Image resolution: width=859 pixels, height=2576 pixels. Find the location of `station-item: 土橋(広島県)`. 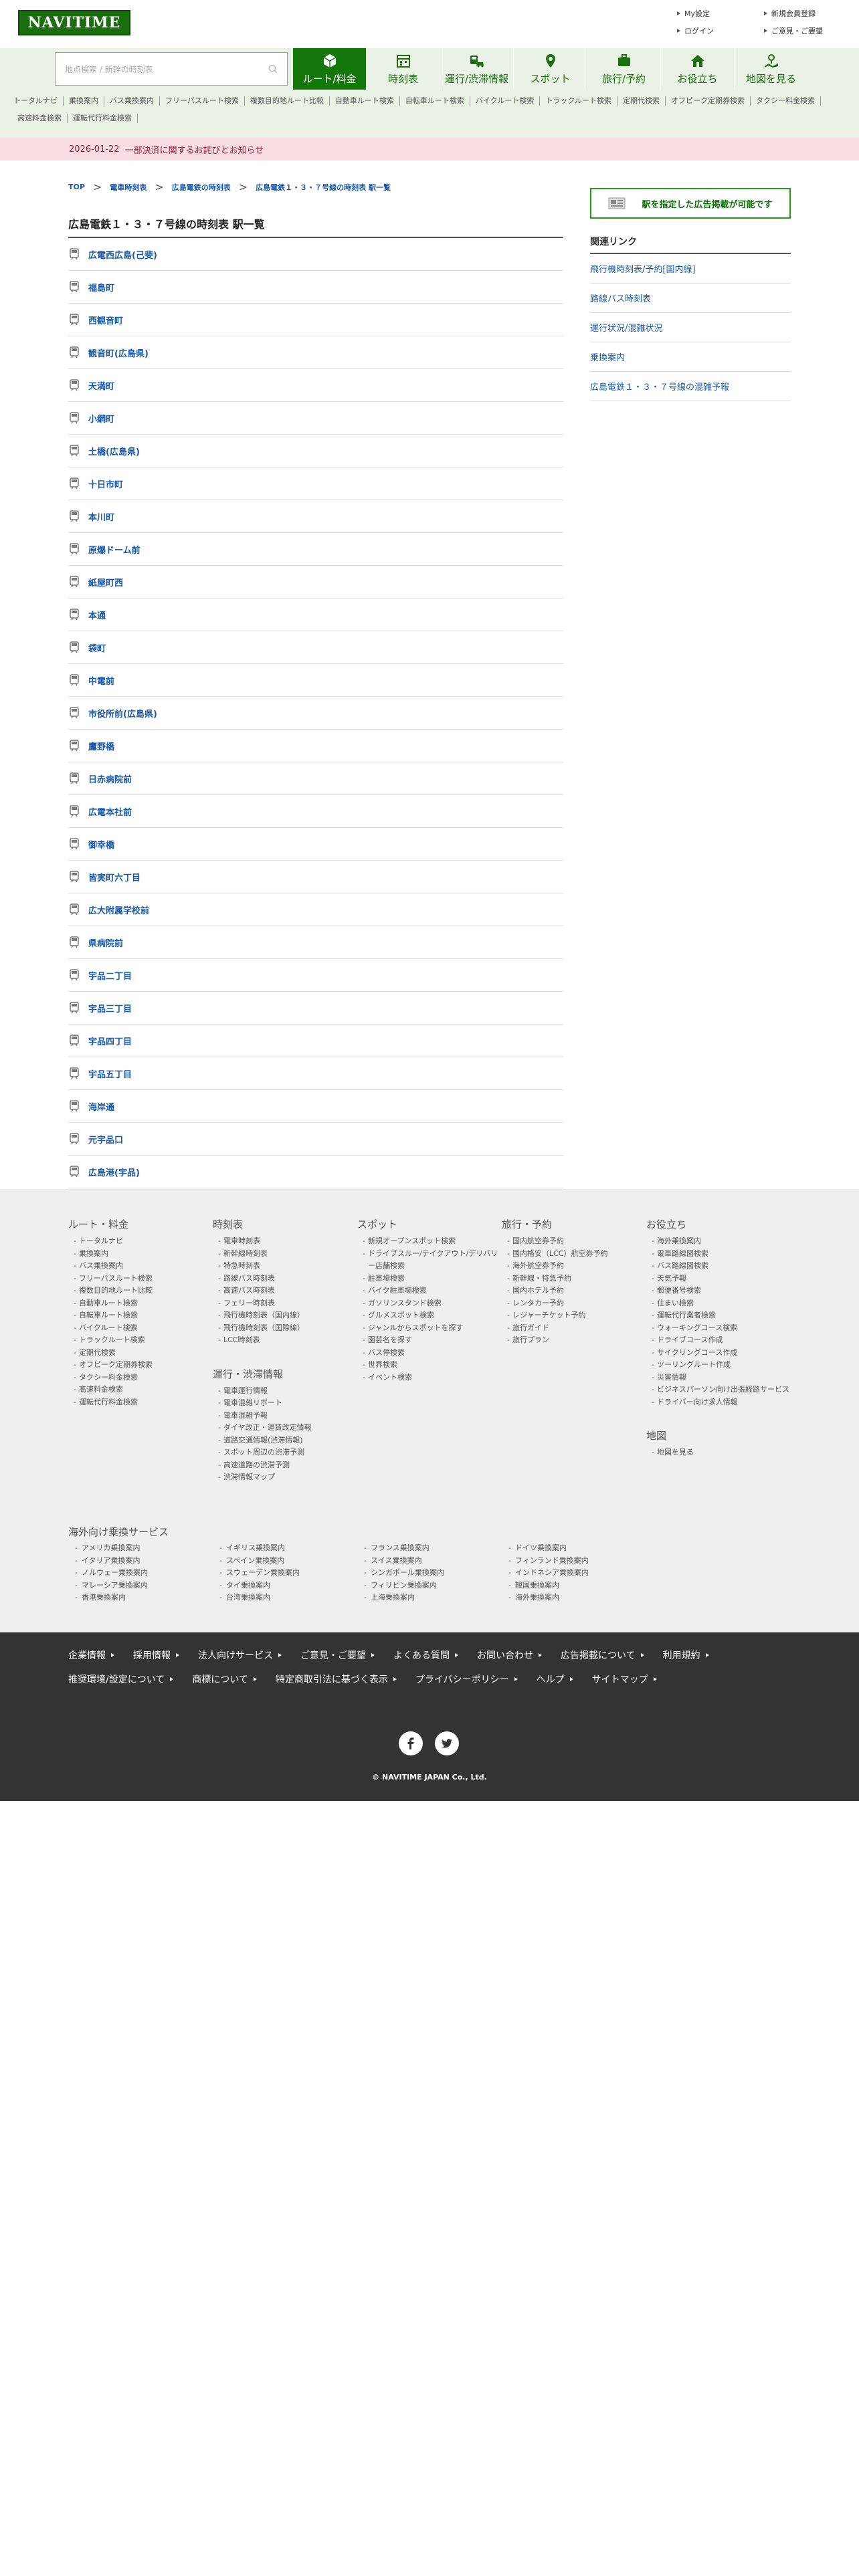

station-item: 土橋(広島県) is located at coordinates (315, 451).